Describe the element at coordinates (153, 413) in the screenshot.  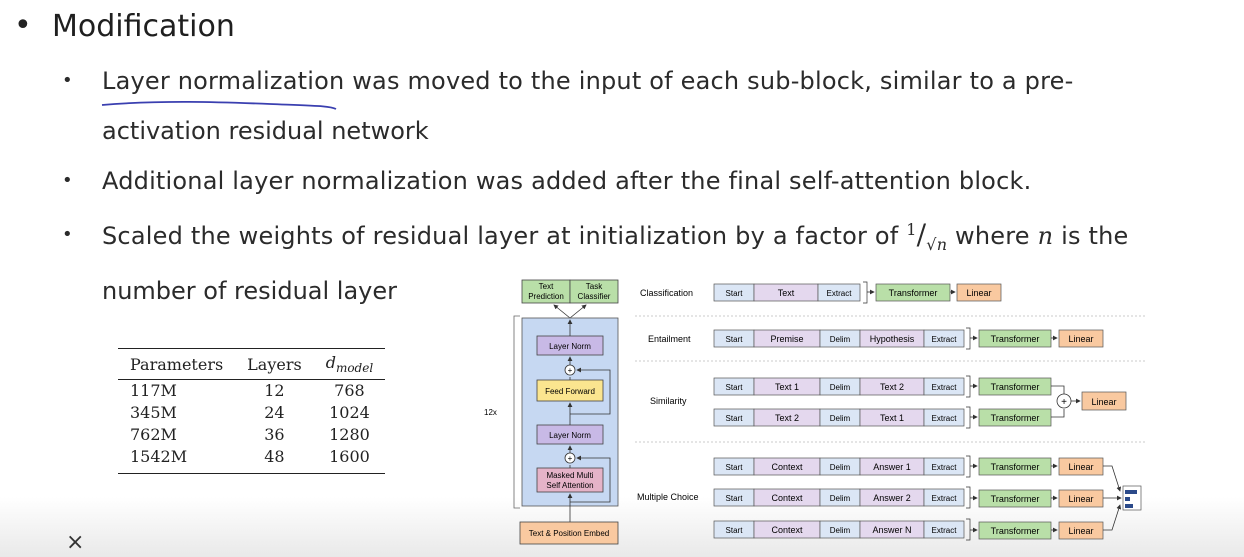
I see `table-cell: 345M` at that location.